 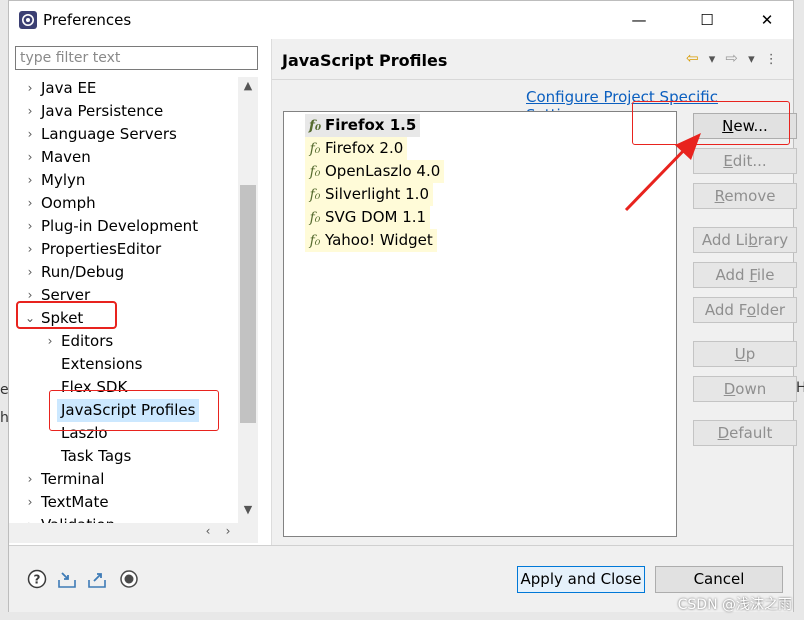 I want to click on tree-item-label: Oomph, so click(x=68, y=203).